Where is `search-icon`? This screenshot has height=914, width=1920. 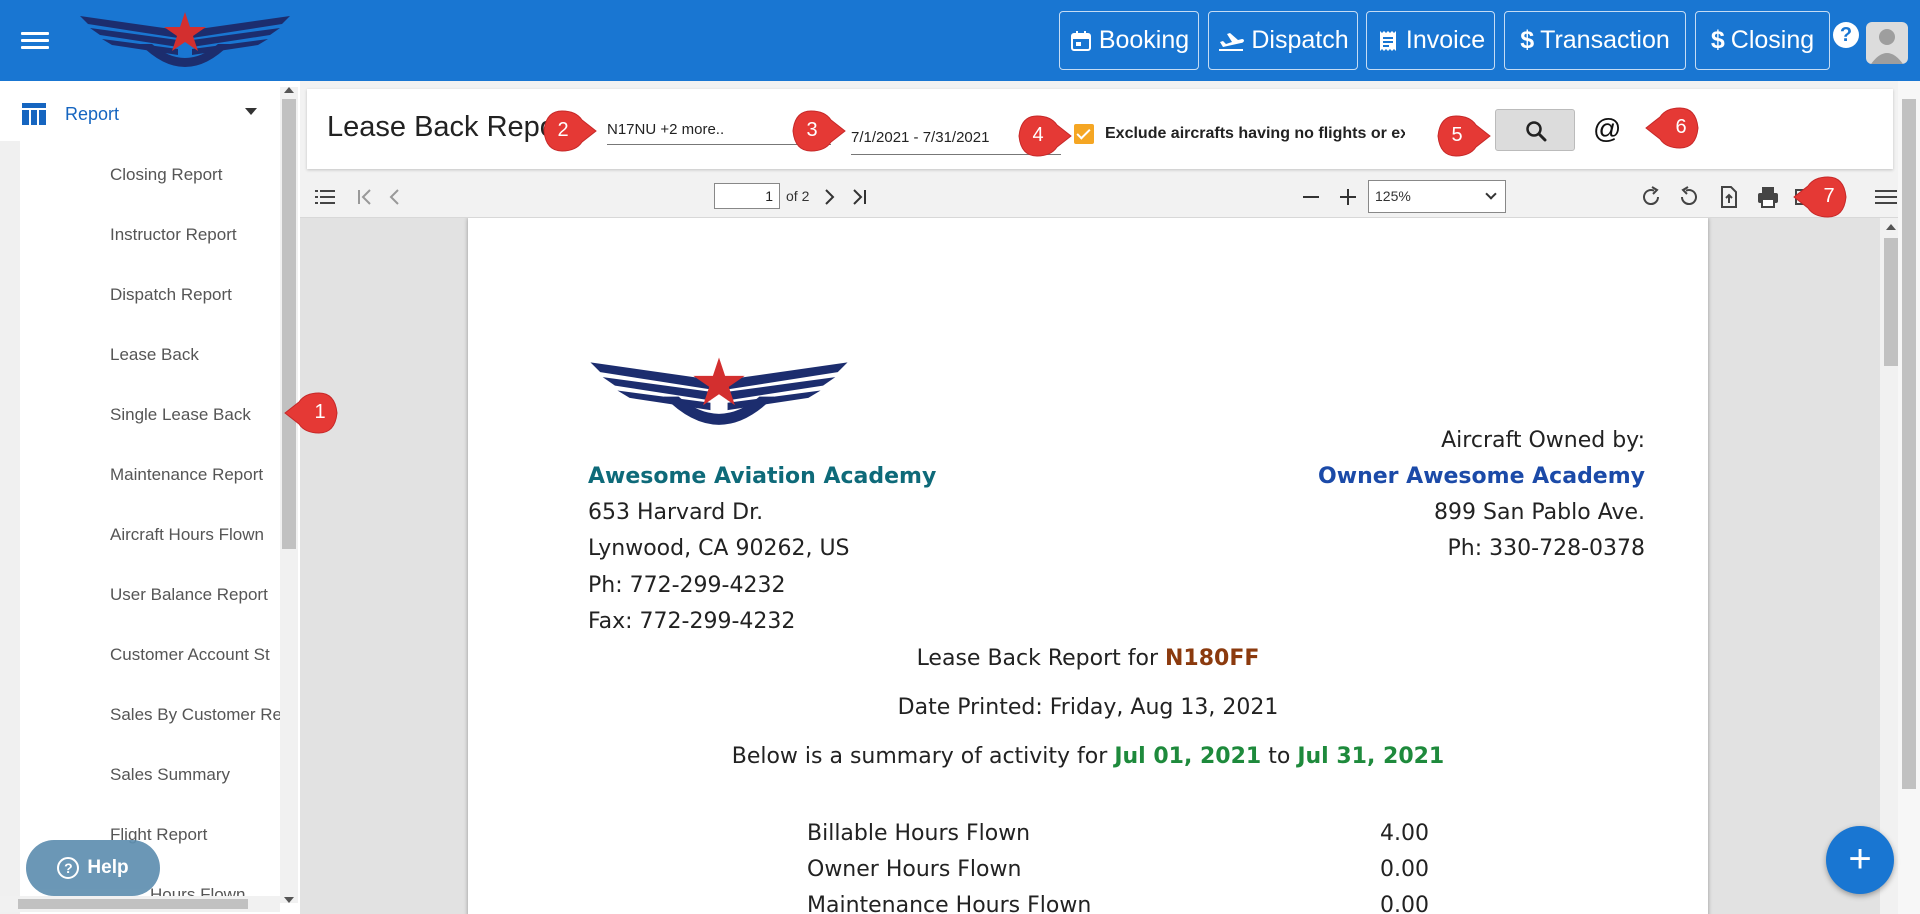 search-icon is located at coordinates (1536, 131).